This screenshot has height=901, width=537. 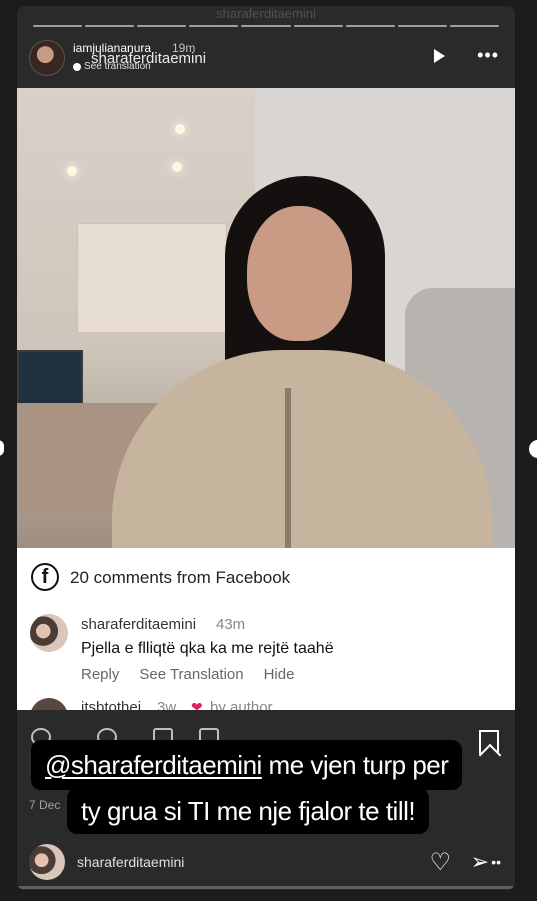 I want to click on comment-actions: Reply See Translation Hide, so click(x=187, y=674).